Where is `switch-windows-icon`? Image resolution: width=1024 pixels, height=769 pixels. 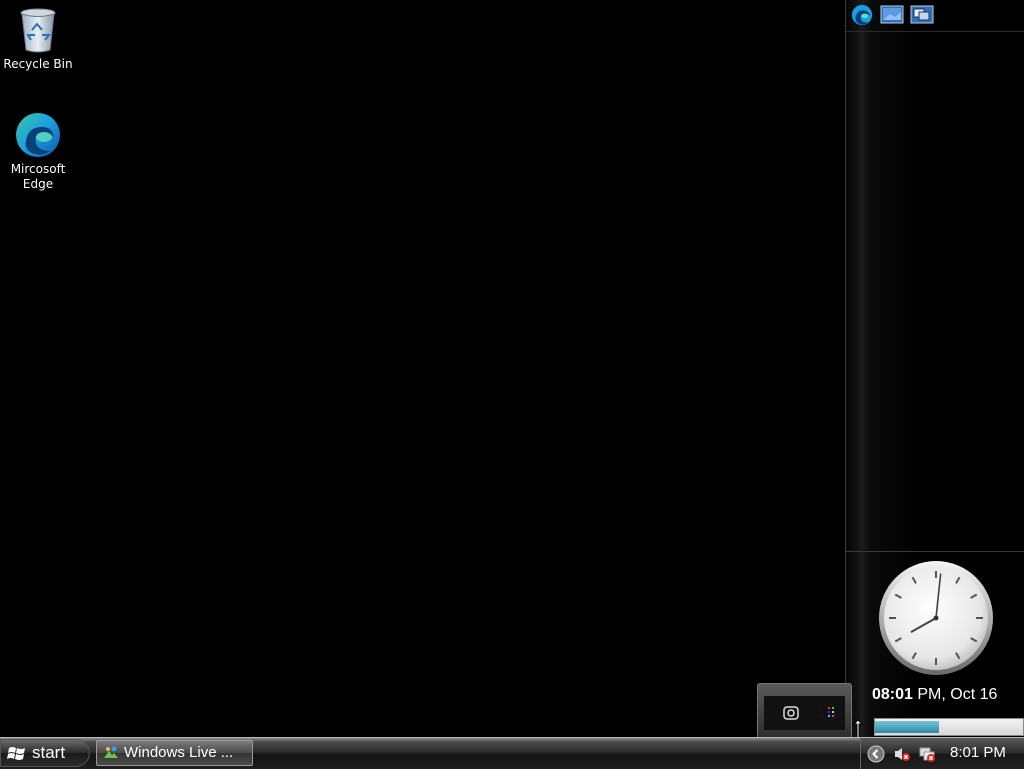
switch-windows-icon is located at coordinates (922, 15).